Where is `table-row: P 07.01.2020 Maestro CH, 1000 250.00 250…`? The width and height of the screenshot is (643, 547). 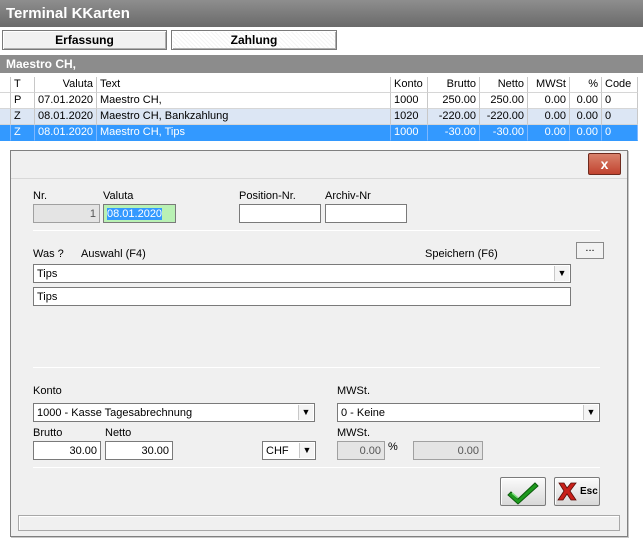
table-row: P 07.01.2020 Maestro CH, 1000 250.00 250… is located at coordinates (321, 101).